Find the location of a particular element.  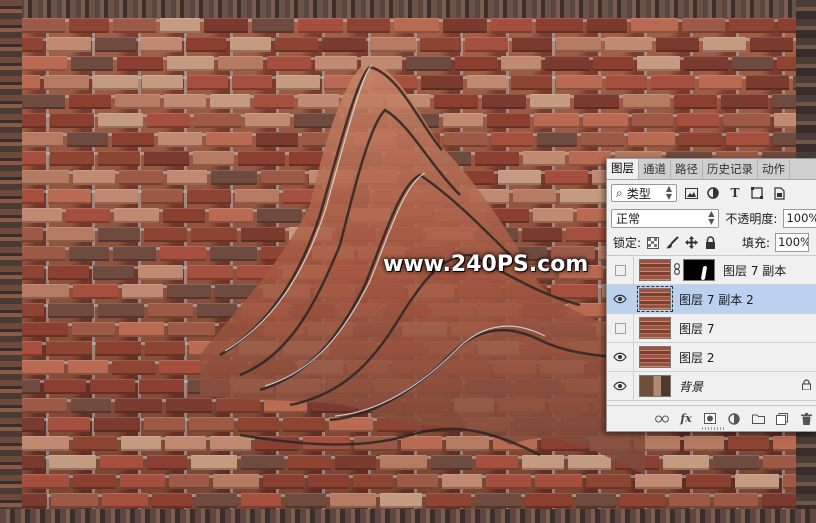

stretched-edge-left is located at coordinates (11, 261).